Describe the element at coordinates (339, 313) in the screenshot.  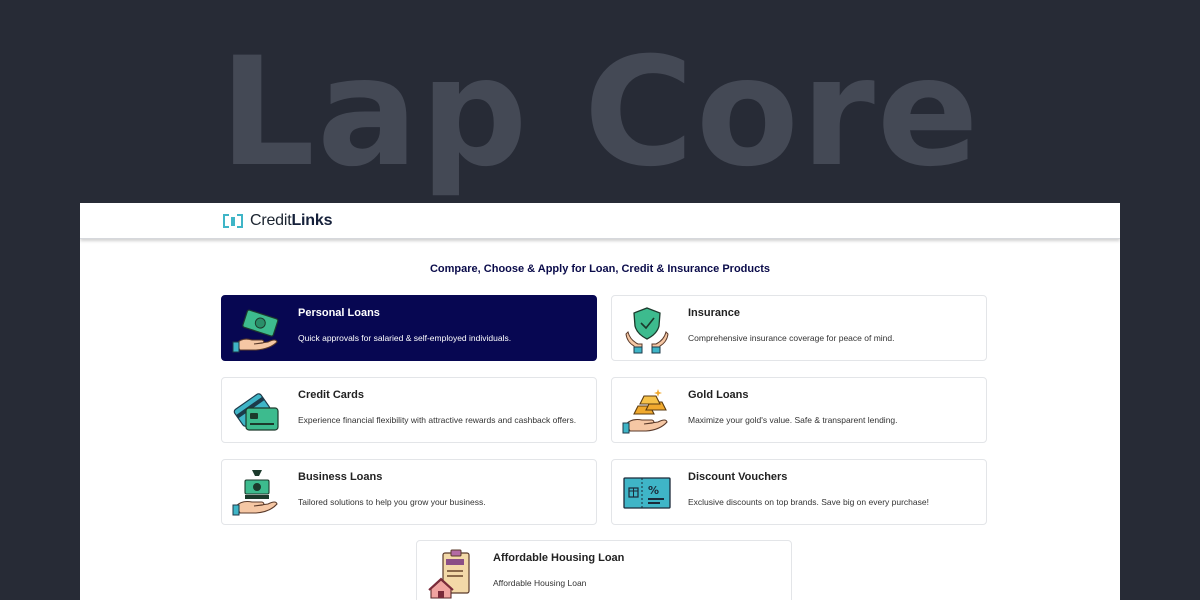
I see `card-title: Personal Loans` at that location.